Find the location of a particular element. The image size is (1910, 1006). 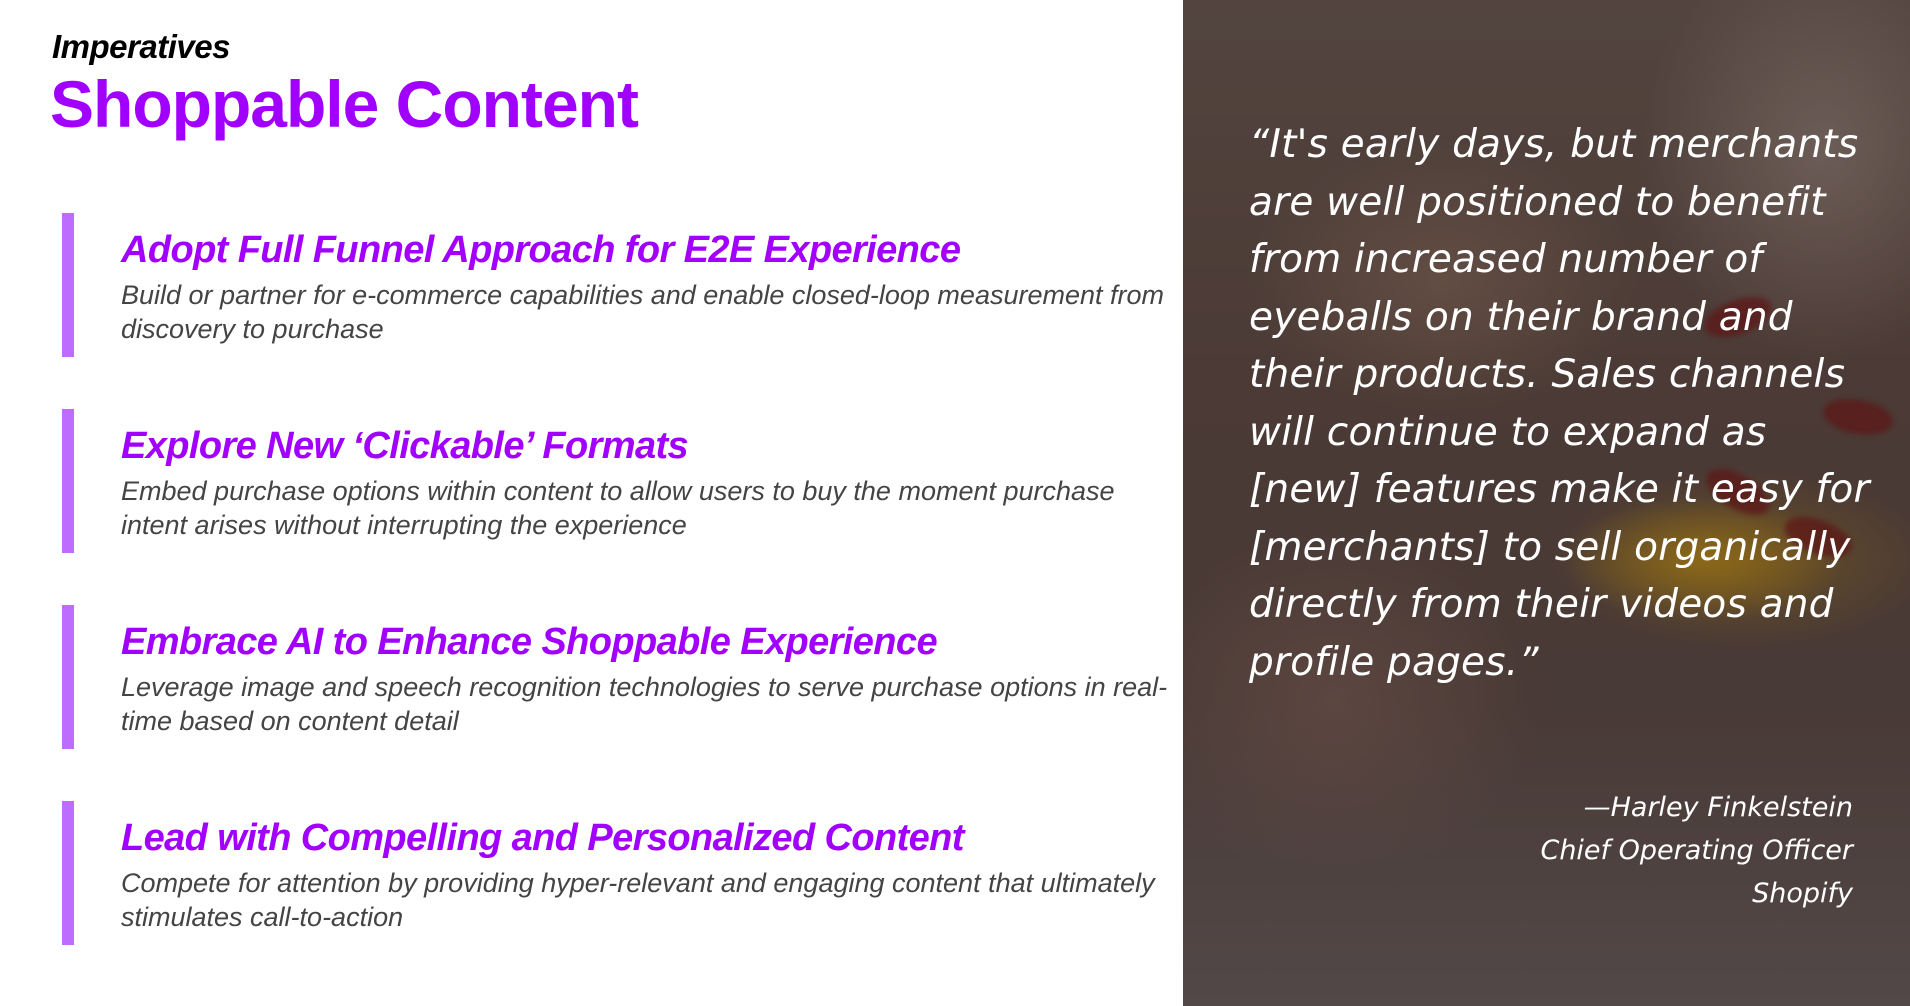

imperative-heading: Explore New ‘Clickable’ Formats is located at coordinates (405, 446).